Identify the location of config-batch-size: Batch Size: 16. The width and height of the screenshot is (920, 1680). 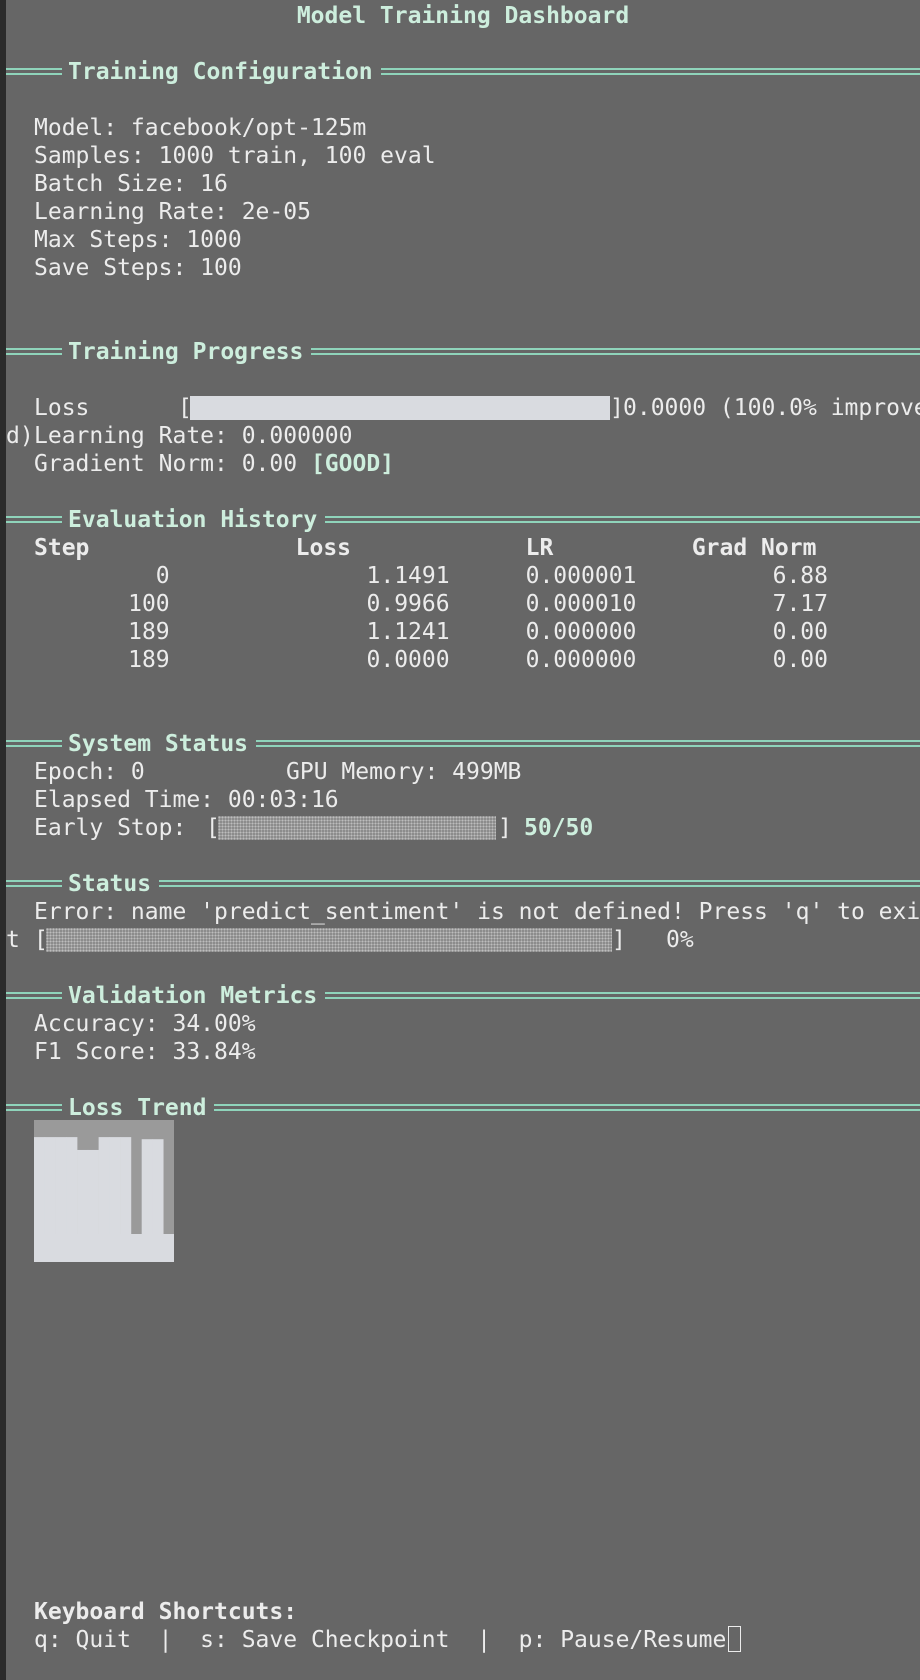
(131, 184).